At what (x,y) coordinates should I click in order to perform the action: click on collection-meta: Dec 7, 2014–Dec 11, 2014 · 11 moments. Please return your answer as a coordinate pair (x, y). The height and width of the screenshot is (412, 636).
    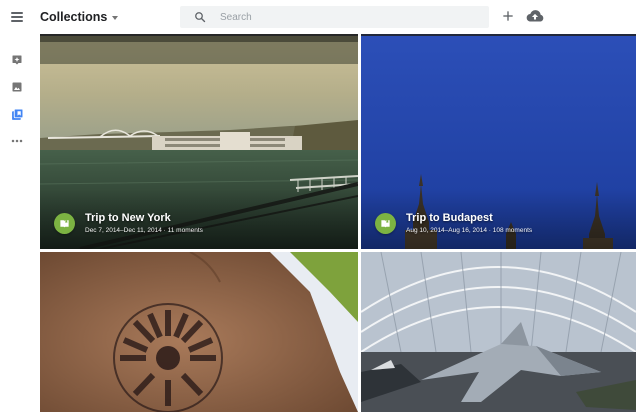
    Looking at the image, I should click on (144, 230).